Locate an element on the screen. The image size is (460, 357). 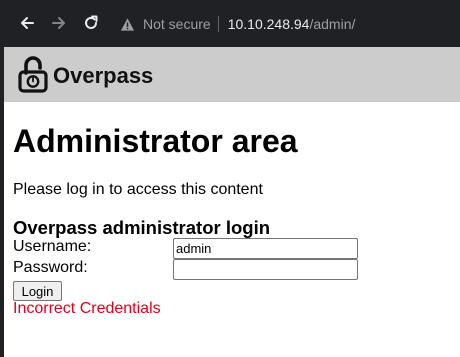
reload-button is located at coordinates (91, 23).